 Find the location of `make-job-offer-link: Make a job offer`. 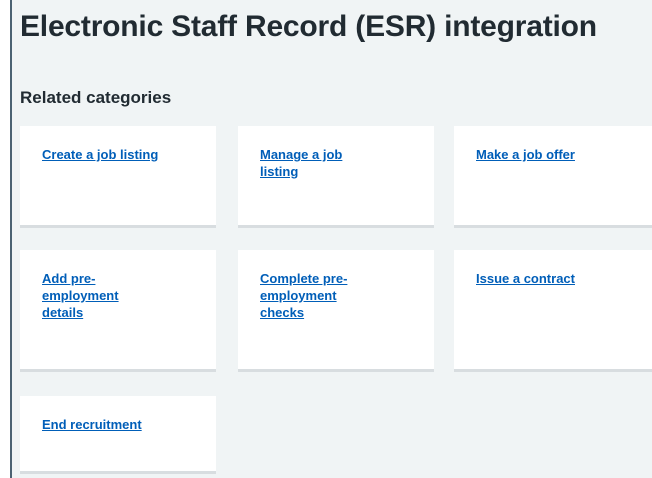

make-job-offer-link: Make a job offer is located at coordinates (555, 154).